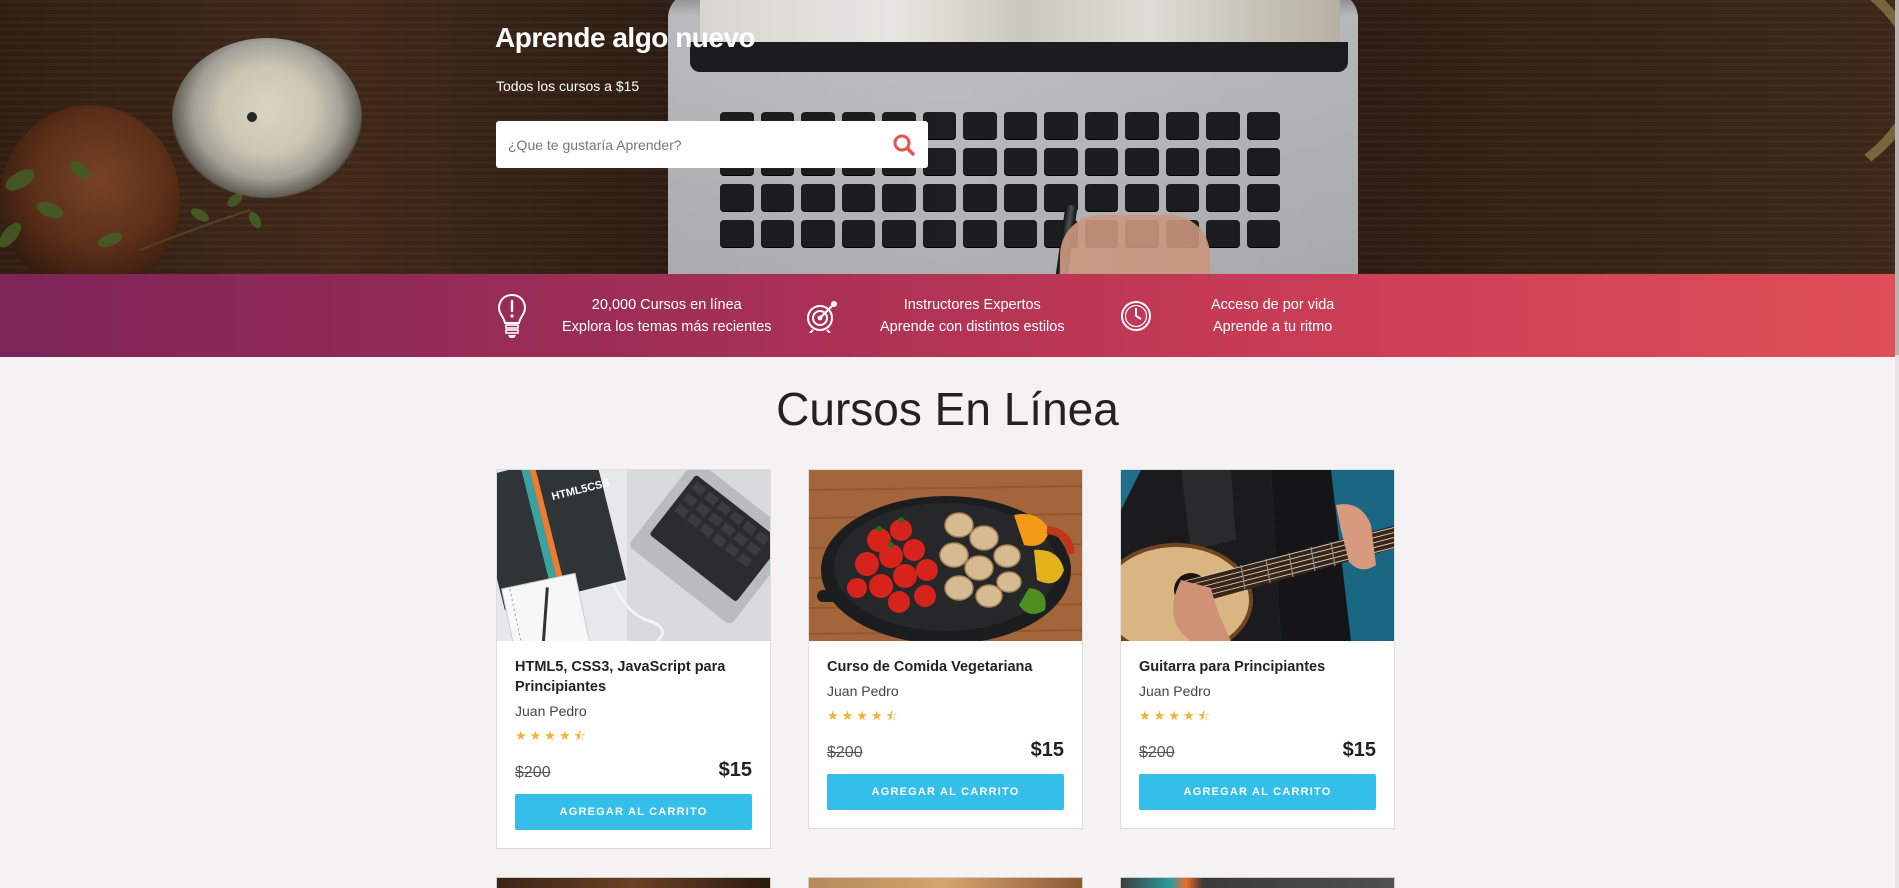 The height and width of the screenshot is (888, 1899). I want to click on clock-icon, so click(1136, 316).